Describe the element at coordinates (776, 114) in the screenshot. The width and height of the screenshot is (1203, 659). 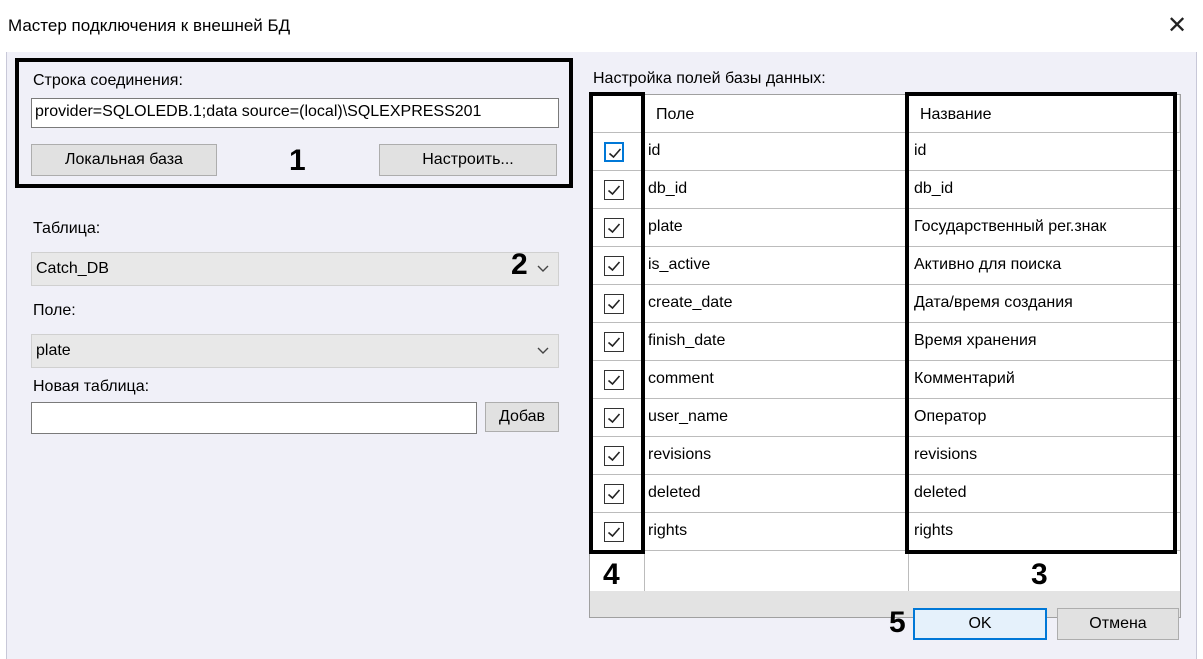
I see `grid-header-field: Поле` at that location.